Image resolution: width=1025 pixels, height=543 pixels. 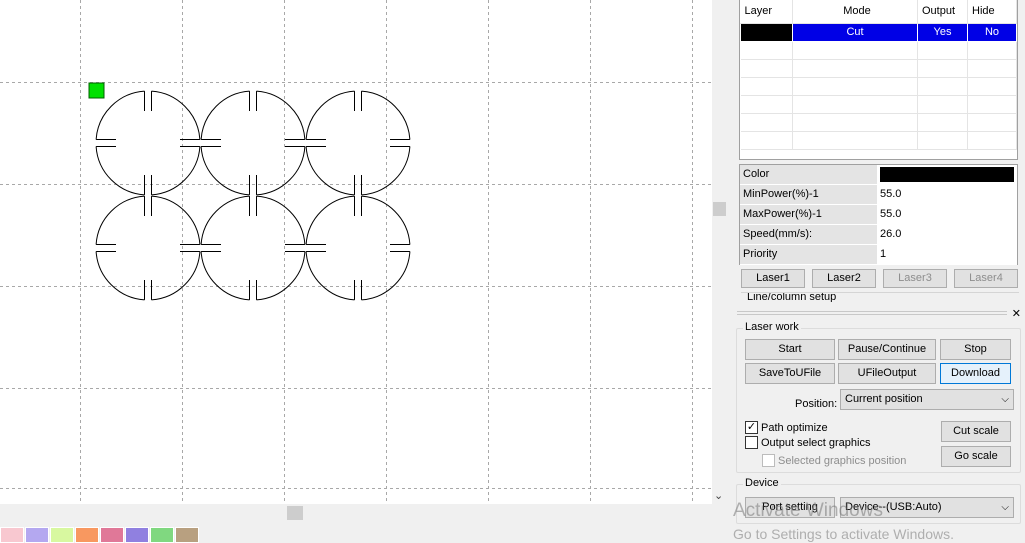 I want to click on position-label: Position:, so click(x=816, y=404).